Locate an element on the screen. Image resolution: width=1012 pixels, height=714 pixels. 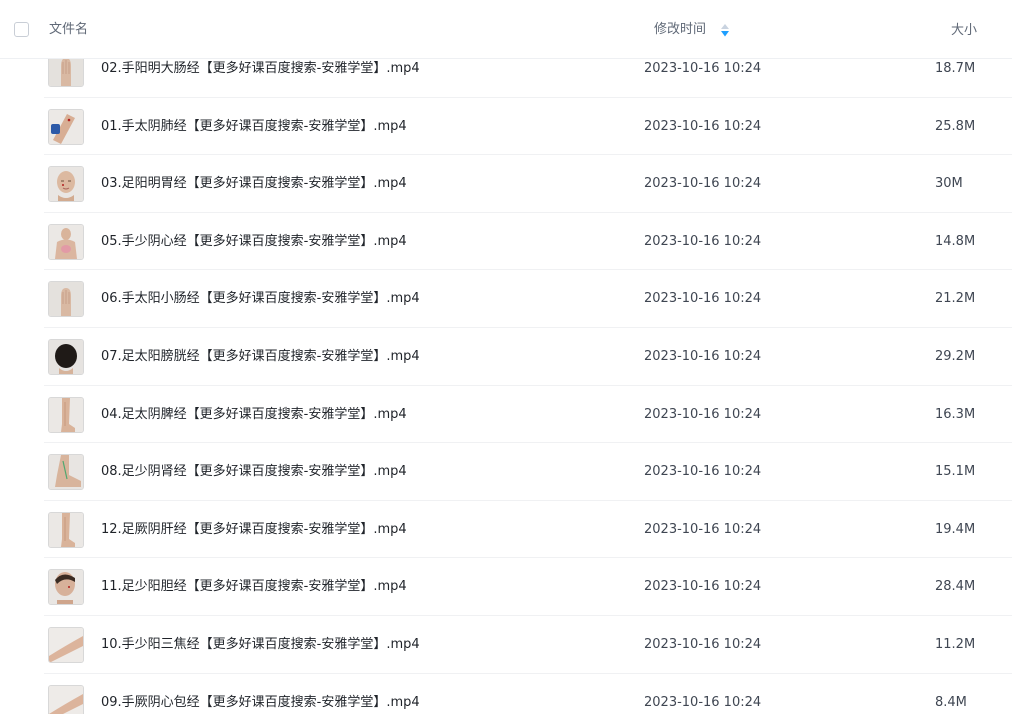
arm-thumb is located at coordinates (66, 126).